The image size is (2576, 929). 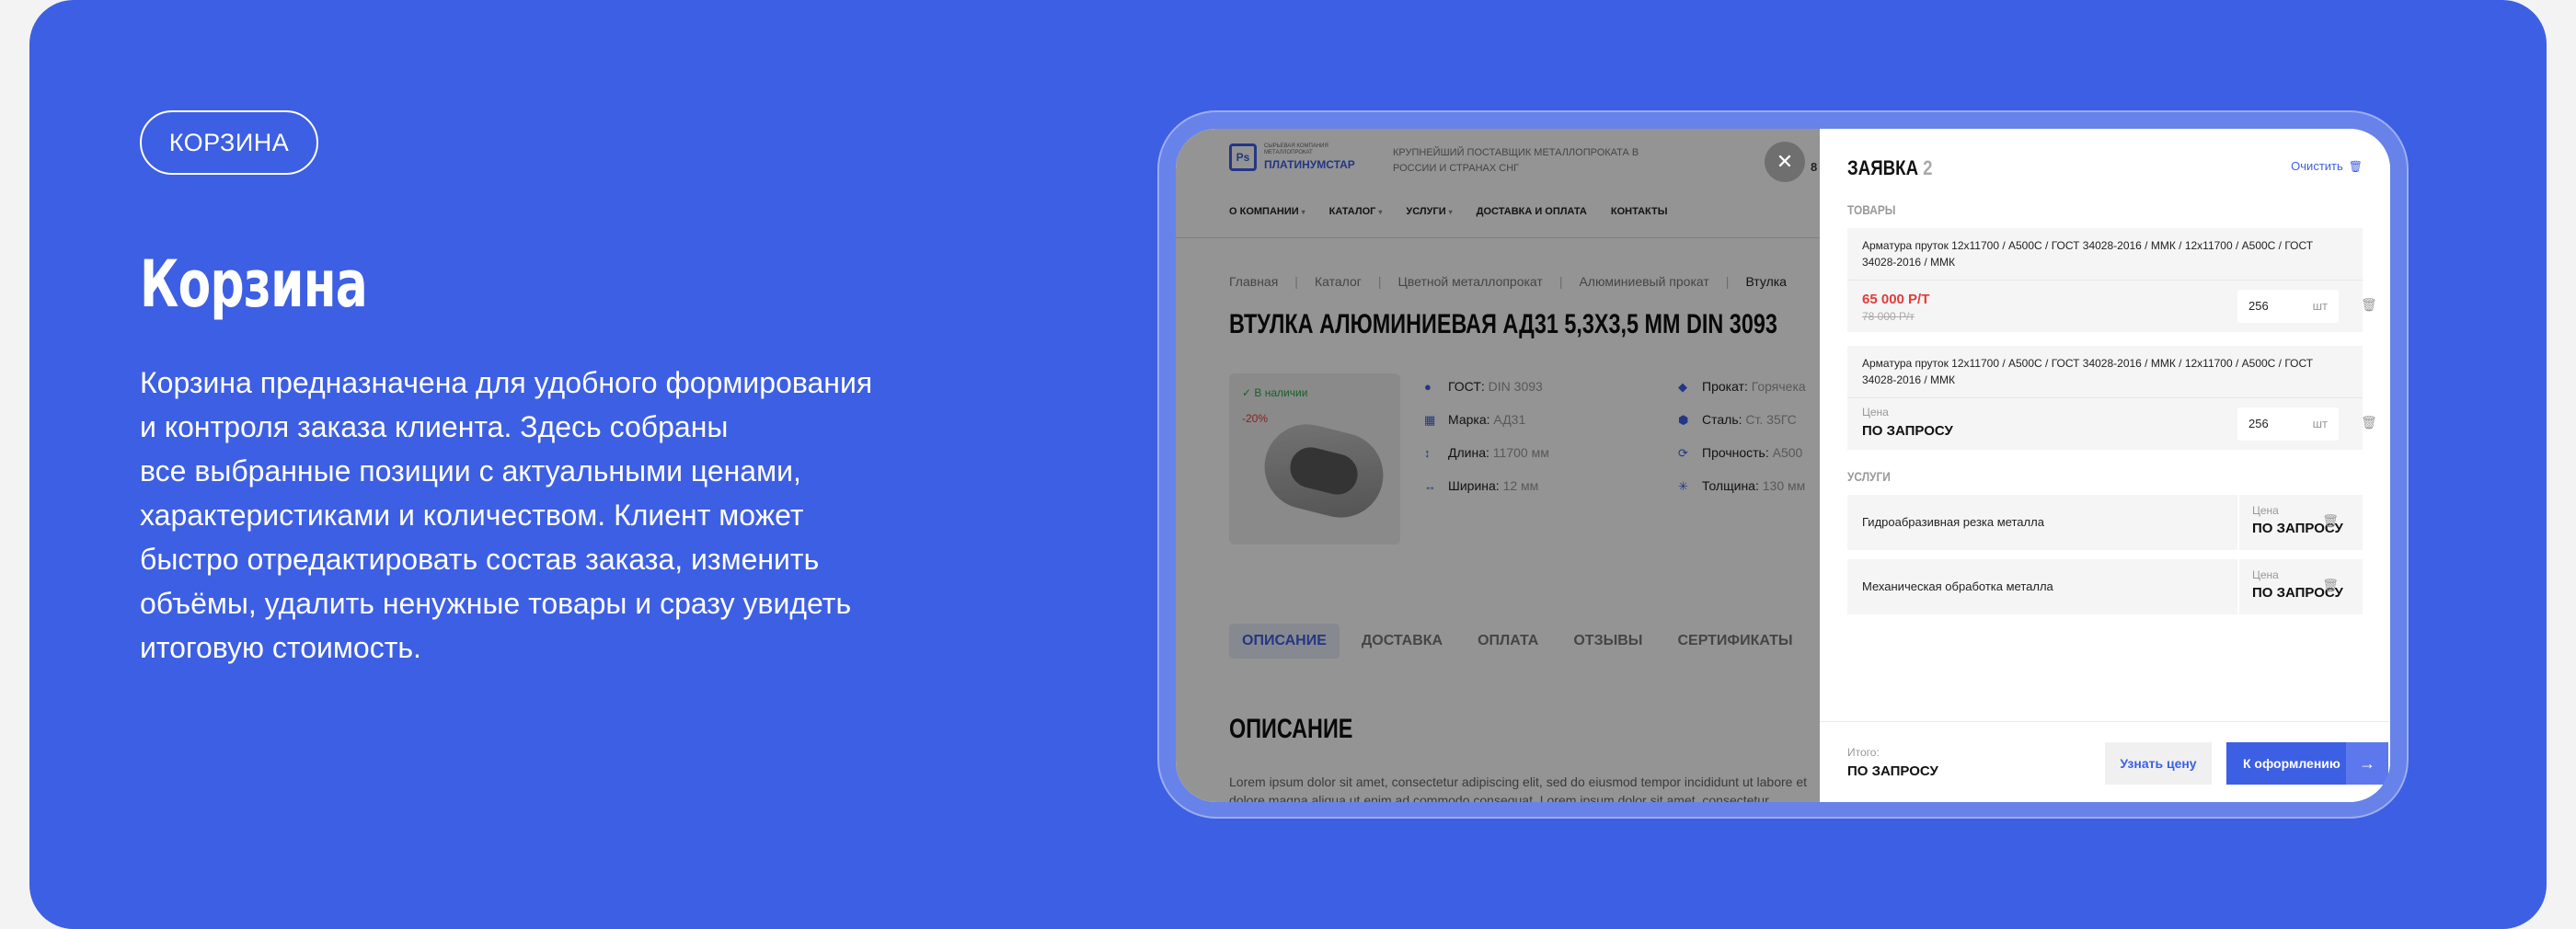 I want to click on services-section-label: УСЛУГИ, so click(x=1869, y=477).